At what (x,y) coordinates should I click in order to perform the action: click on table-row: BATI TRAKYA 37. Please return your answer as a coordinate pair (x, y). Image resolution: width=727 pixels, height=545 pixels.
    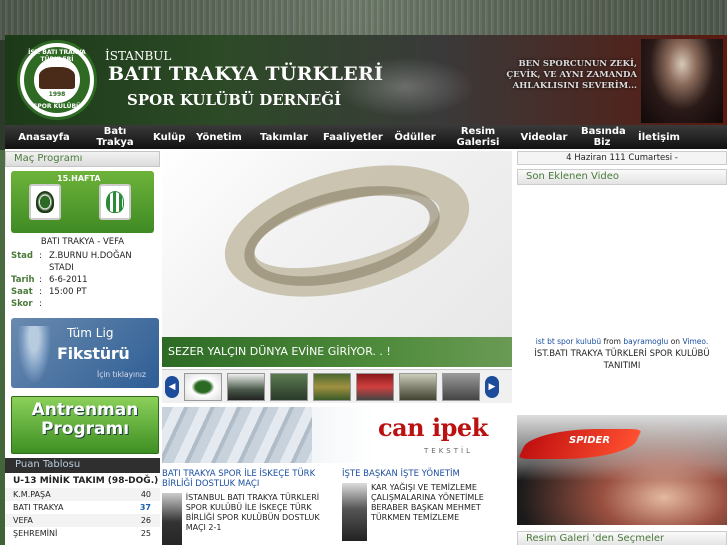
    Looking at the image, I should click on (82, 507).